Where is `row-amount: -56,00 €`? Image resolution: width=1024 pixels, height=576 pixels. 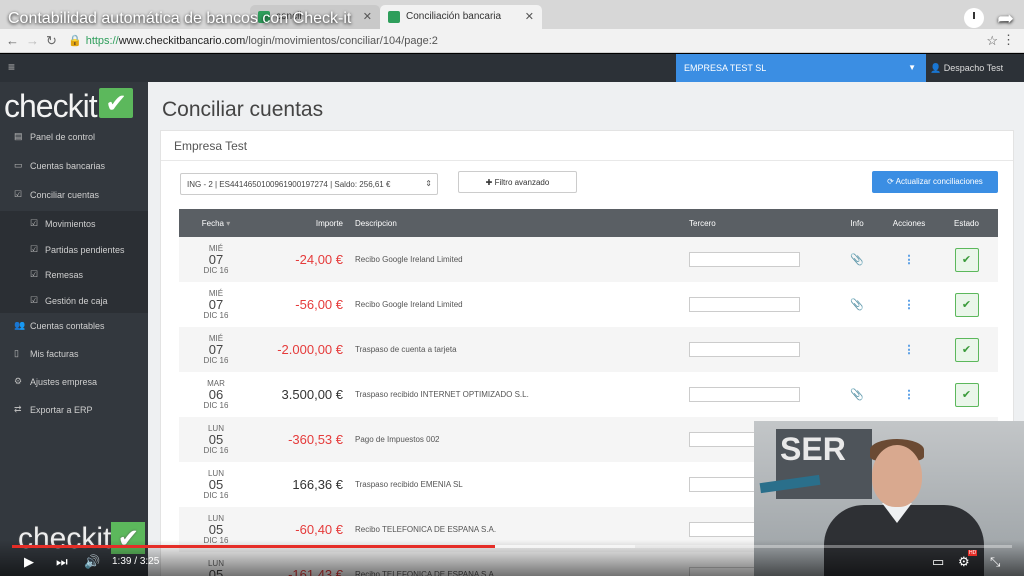 row-amount: -56,00 € is located at coordinates (301, 304).